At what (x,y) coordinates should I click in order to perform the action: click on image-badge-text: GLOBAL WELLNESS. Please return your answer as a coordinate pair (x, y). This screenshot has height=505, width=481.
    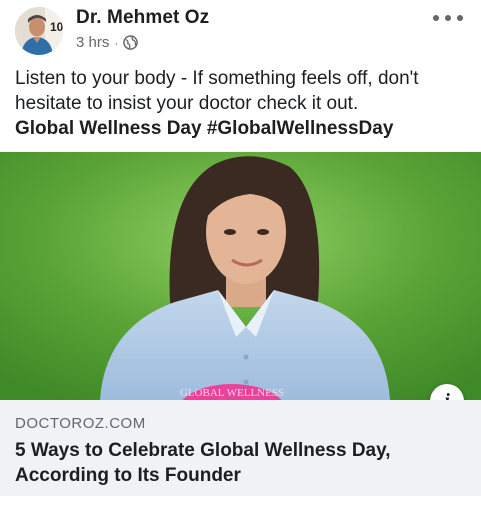
    Looking at the image, I should click on (232, 393).